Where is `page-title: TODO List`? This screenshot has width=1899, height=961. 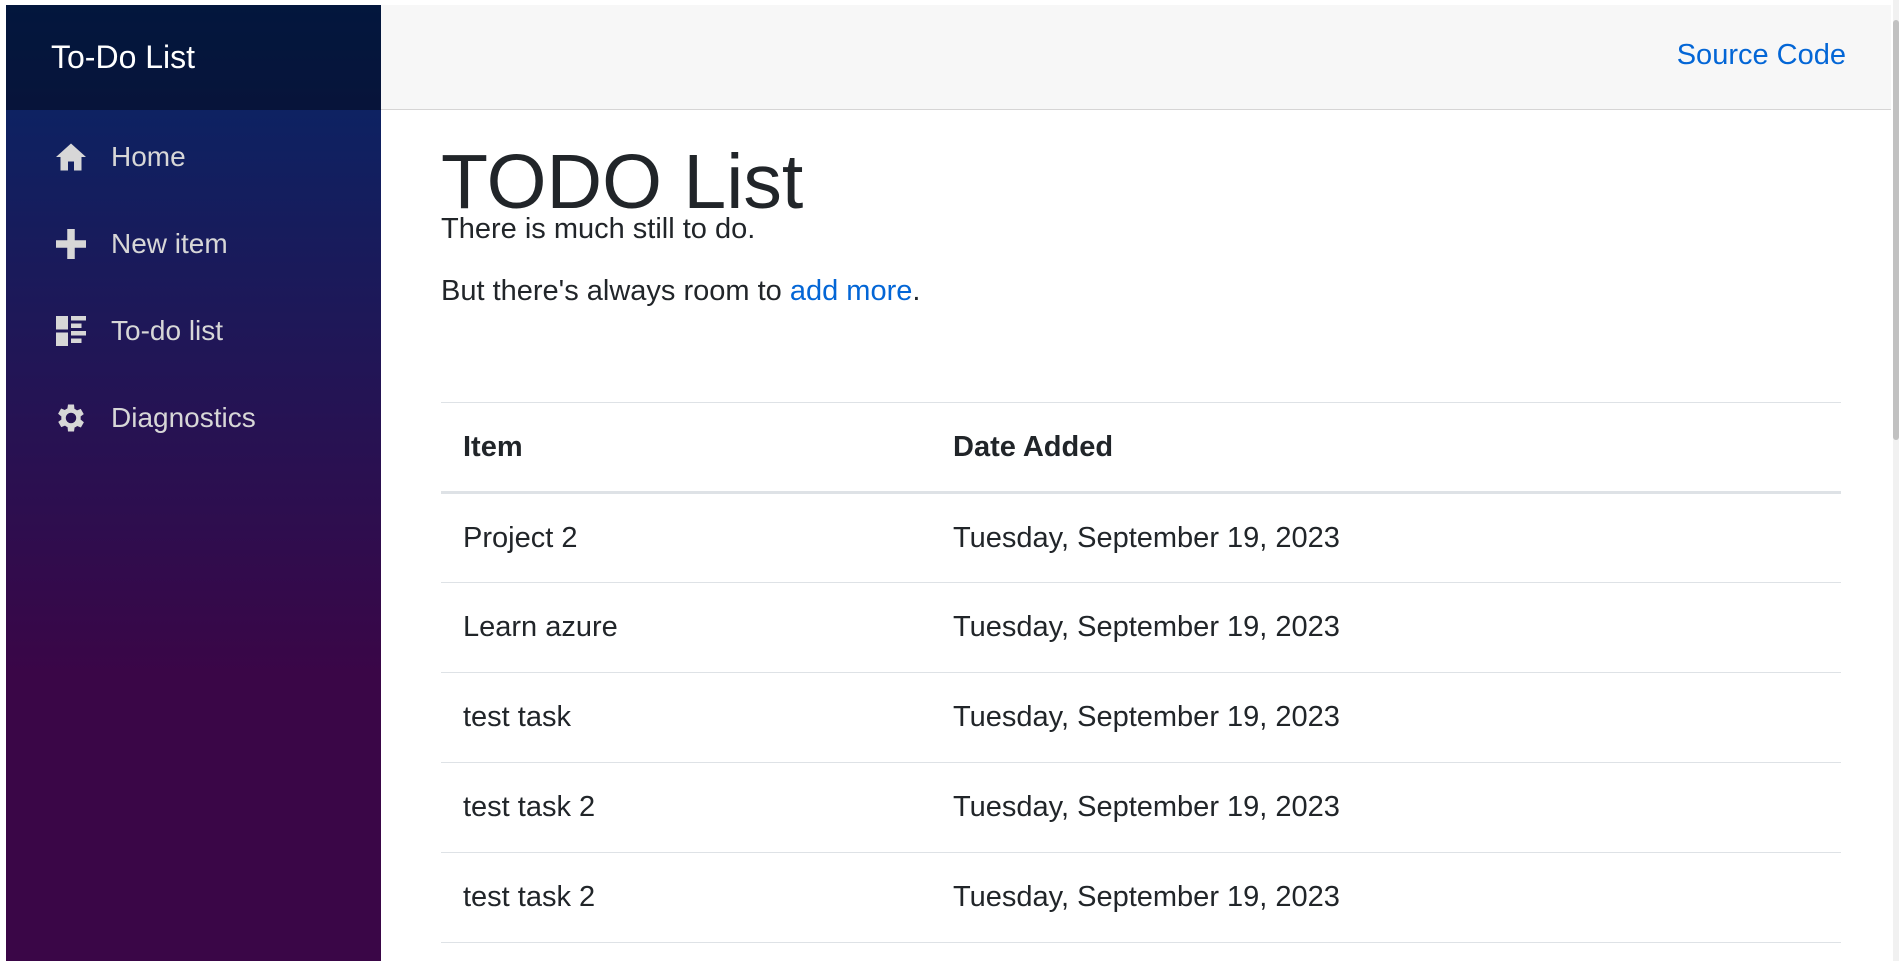
page-title: TODO List is located at coordinates (622, 182).